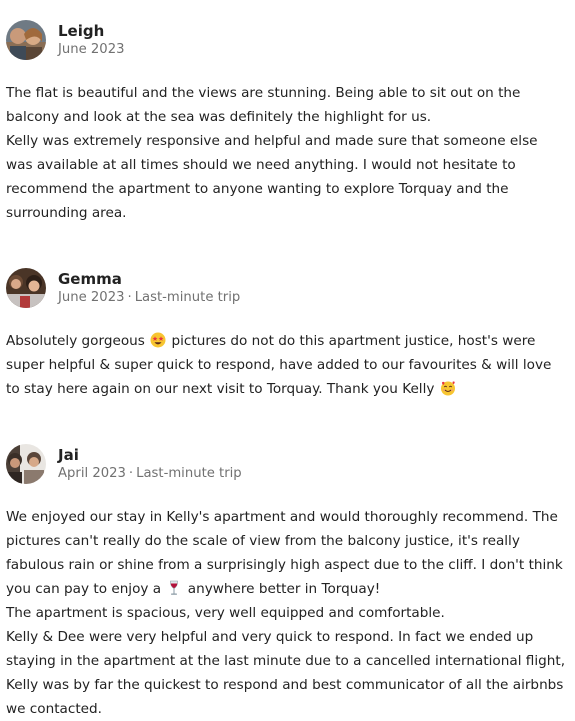 This screenshot has width=575, height=721. I want to click on review-text-part: anywhere better in Torquay!, so click(284, 589).